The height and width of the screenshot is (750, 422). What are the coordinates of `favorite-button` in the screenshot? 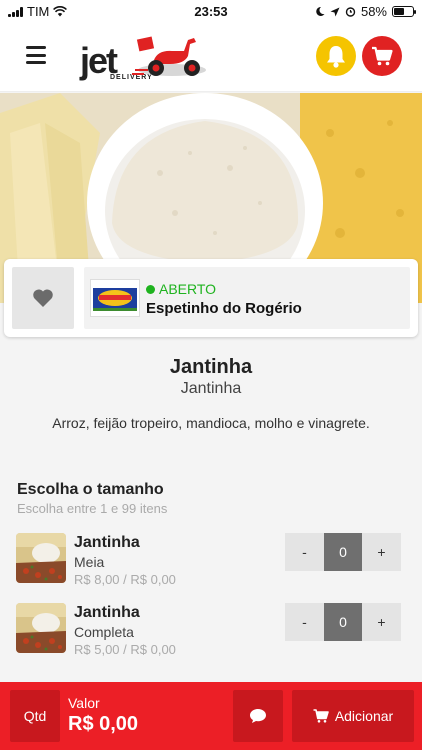 It's located at (43, 298).